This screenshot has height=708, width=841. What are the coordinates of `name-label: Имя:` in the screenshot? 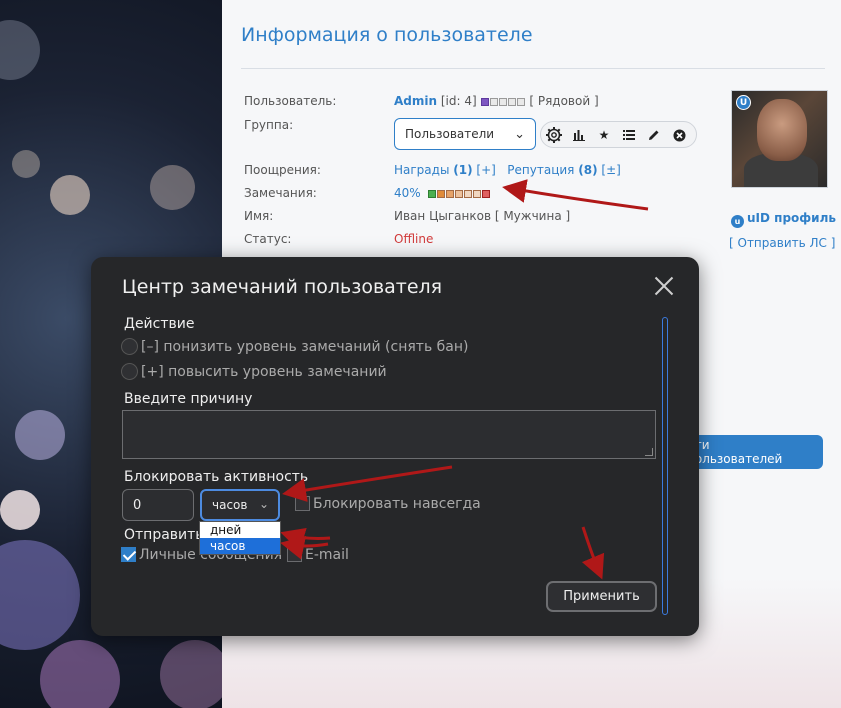 It's located at (259, 216).